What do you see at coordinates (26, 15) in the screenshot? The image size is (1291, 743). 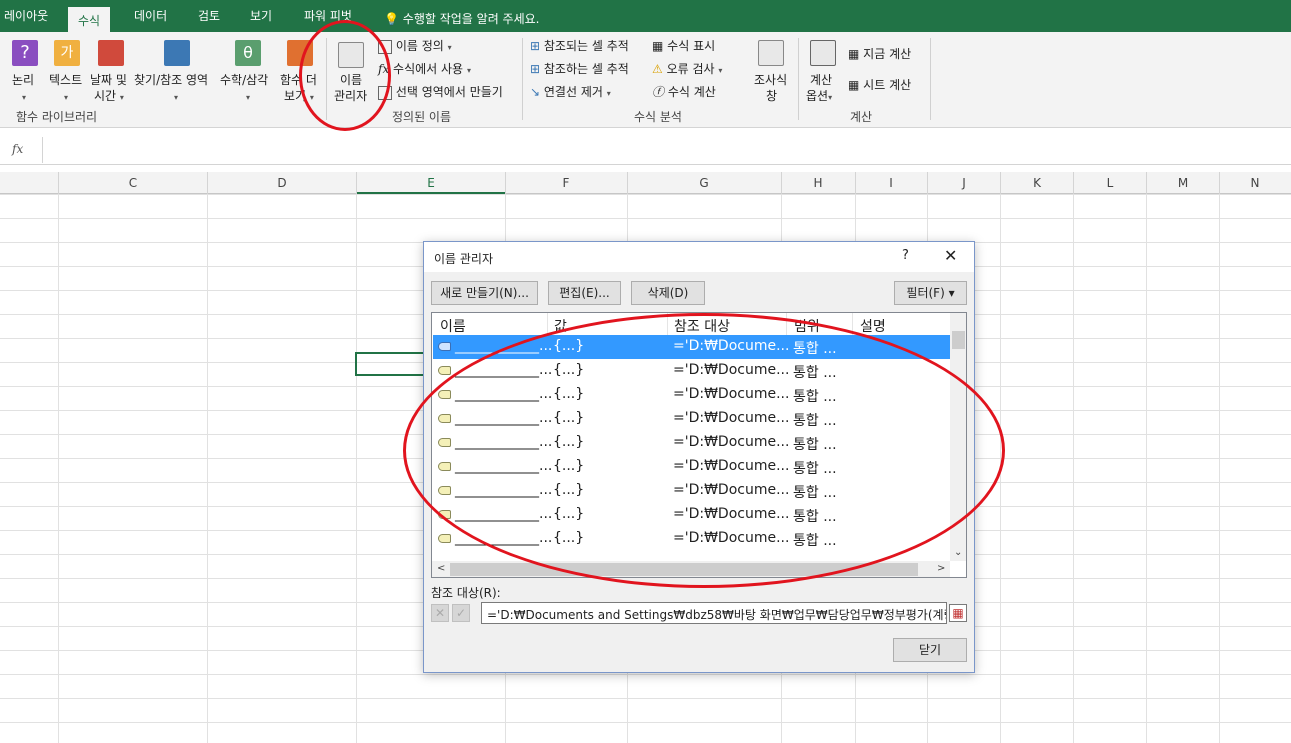 I see `tab-layout: 레이아웃` at bounding box center [26, 15].